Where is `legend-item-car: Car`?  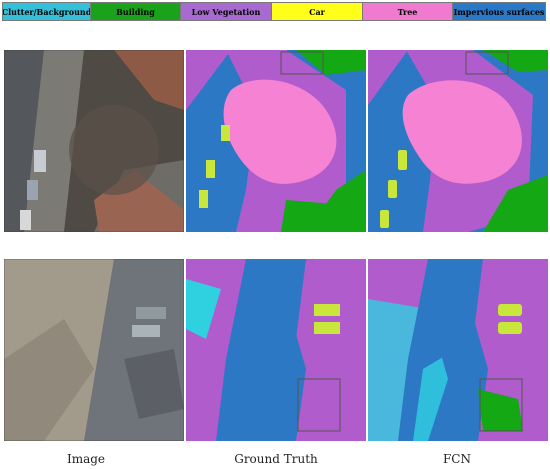 legend-item-car: Car is located at coordinates (317, 11).